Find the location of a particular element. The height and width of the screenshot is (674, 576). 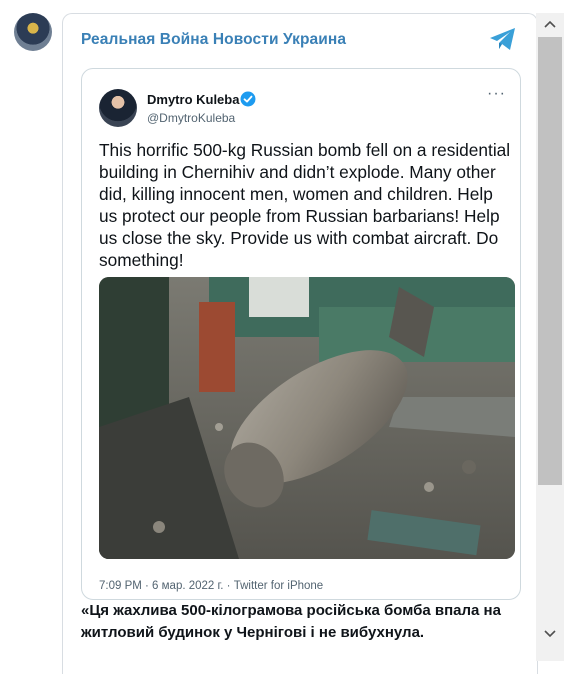

chevron-up-icon is located at coordinates (550, 24).